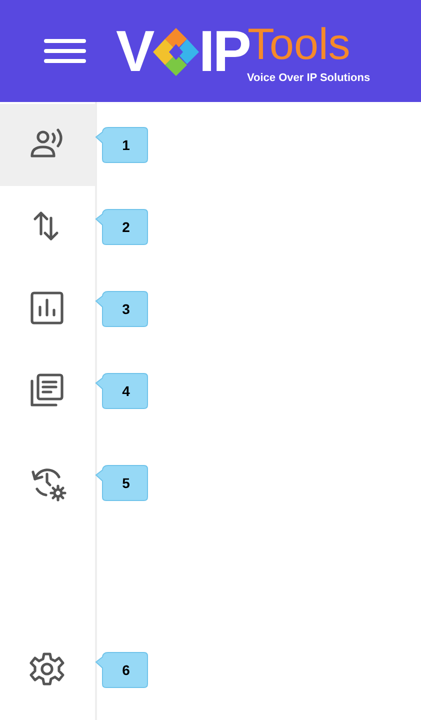 This screenshot has height=720, width=421. Describe the element at coordinates (122, 391) in the screenshot. I see `number-callout: 4` at that location.